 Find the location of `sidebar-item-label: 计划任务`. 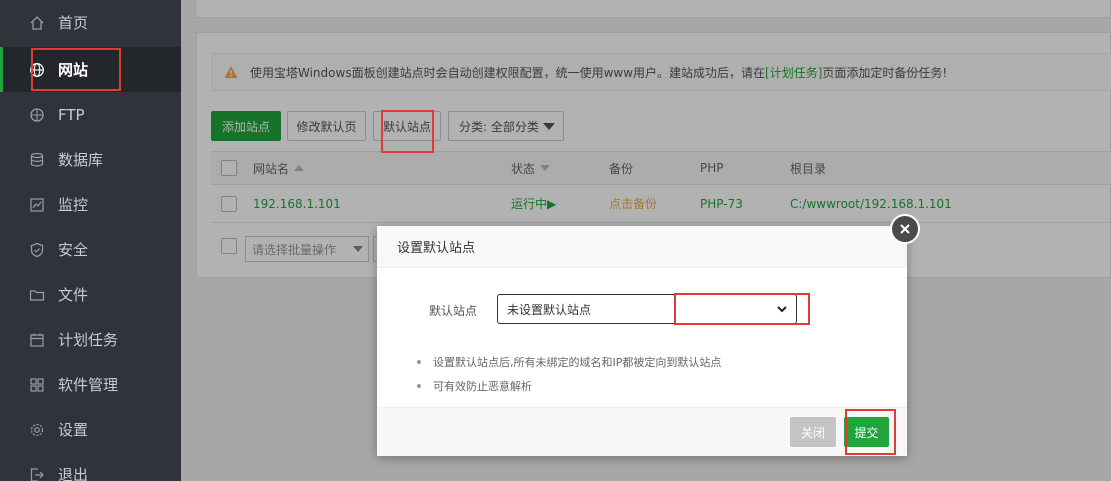

sidebar-item-label: 计划任务 is located at coordinates (88, 340).